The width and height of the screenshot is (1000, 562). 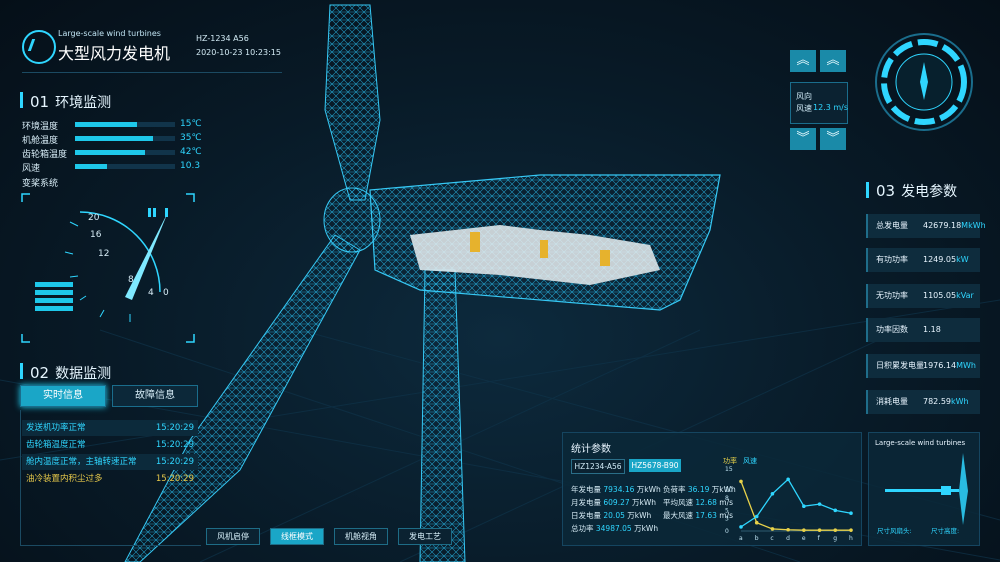 I want to click on param-row: 日积累发电量 1976.14MWh, so click(x=923, y=366).